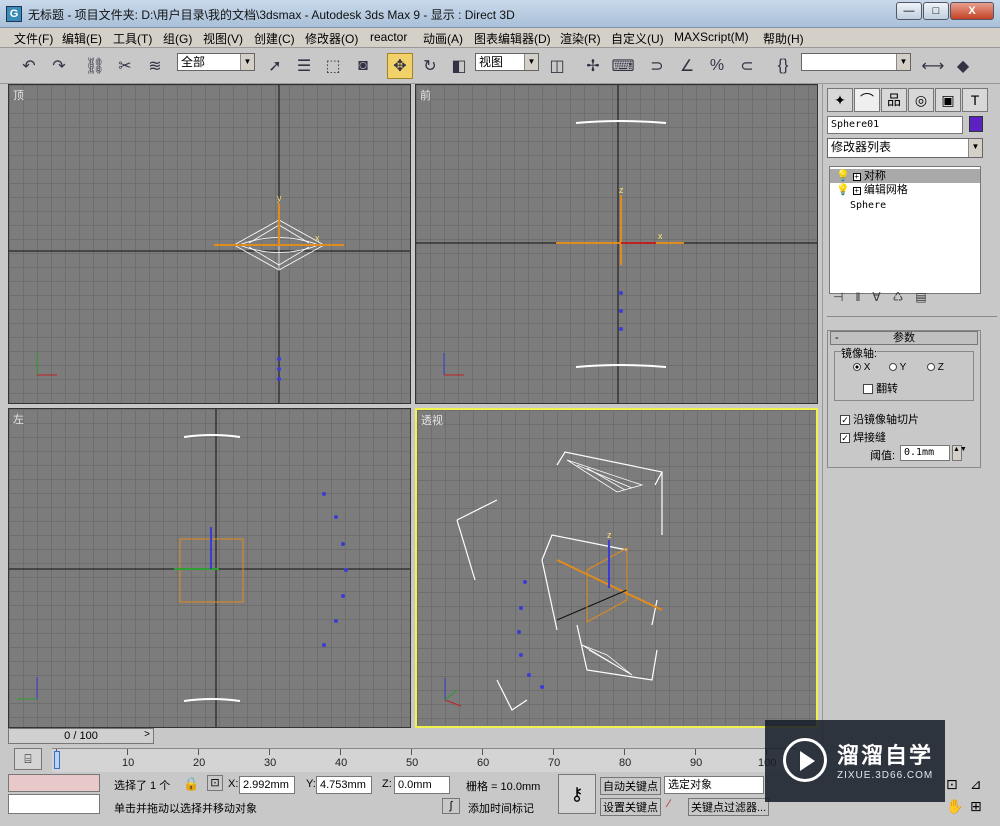  Describe the element at coordinates (894, 100) in the screenshot. I see `hierarchy-tab-icon: 品` at that location.